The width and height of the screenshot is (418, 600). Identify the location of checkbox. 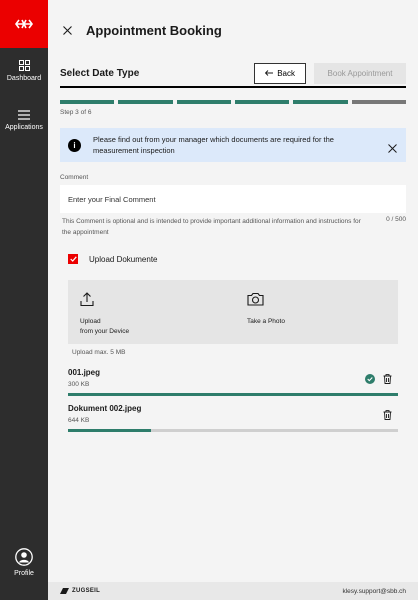
(73, 259).